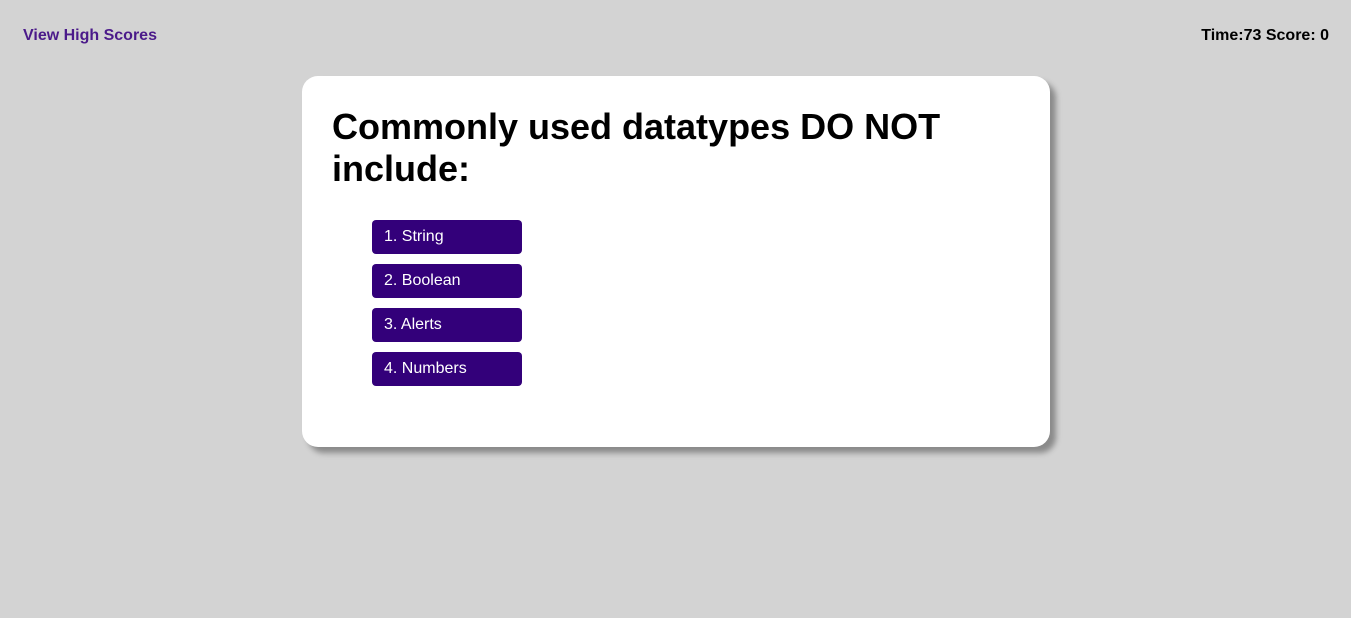 The height and width of the screenshot is (618, 1351). What do you see at coordinates (1265, 35) in the screenshot?
I see `time-score-display: Time:73 Score: 0` at bounding box center [1265, 35].